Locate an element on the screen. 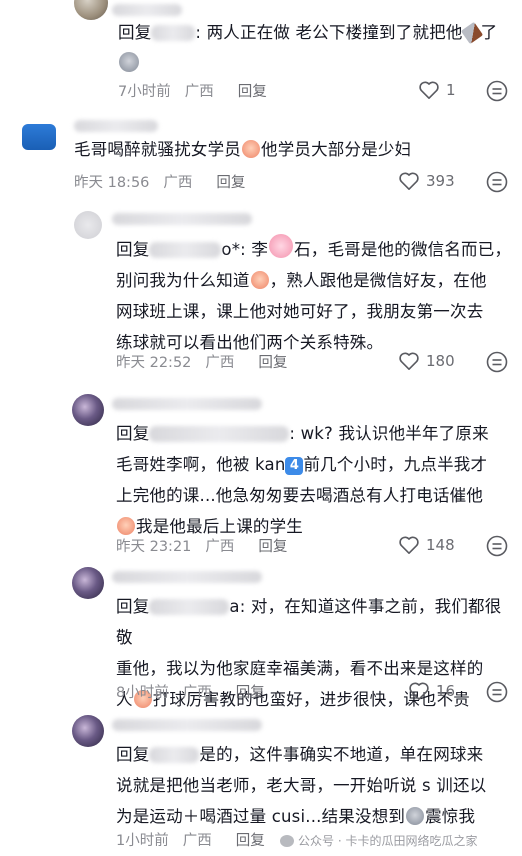  comment-item: 回复: 两人正在做 老公下楼撞到了就把他了 7小时前 广西 回复 1 is located at coordinates (261, 55).